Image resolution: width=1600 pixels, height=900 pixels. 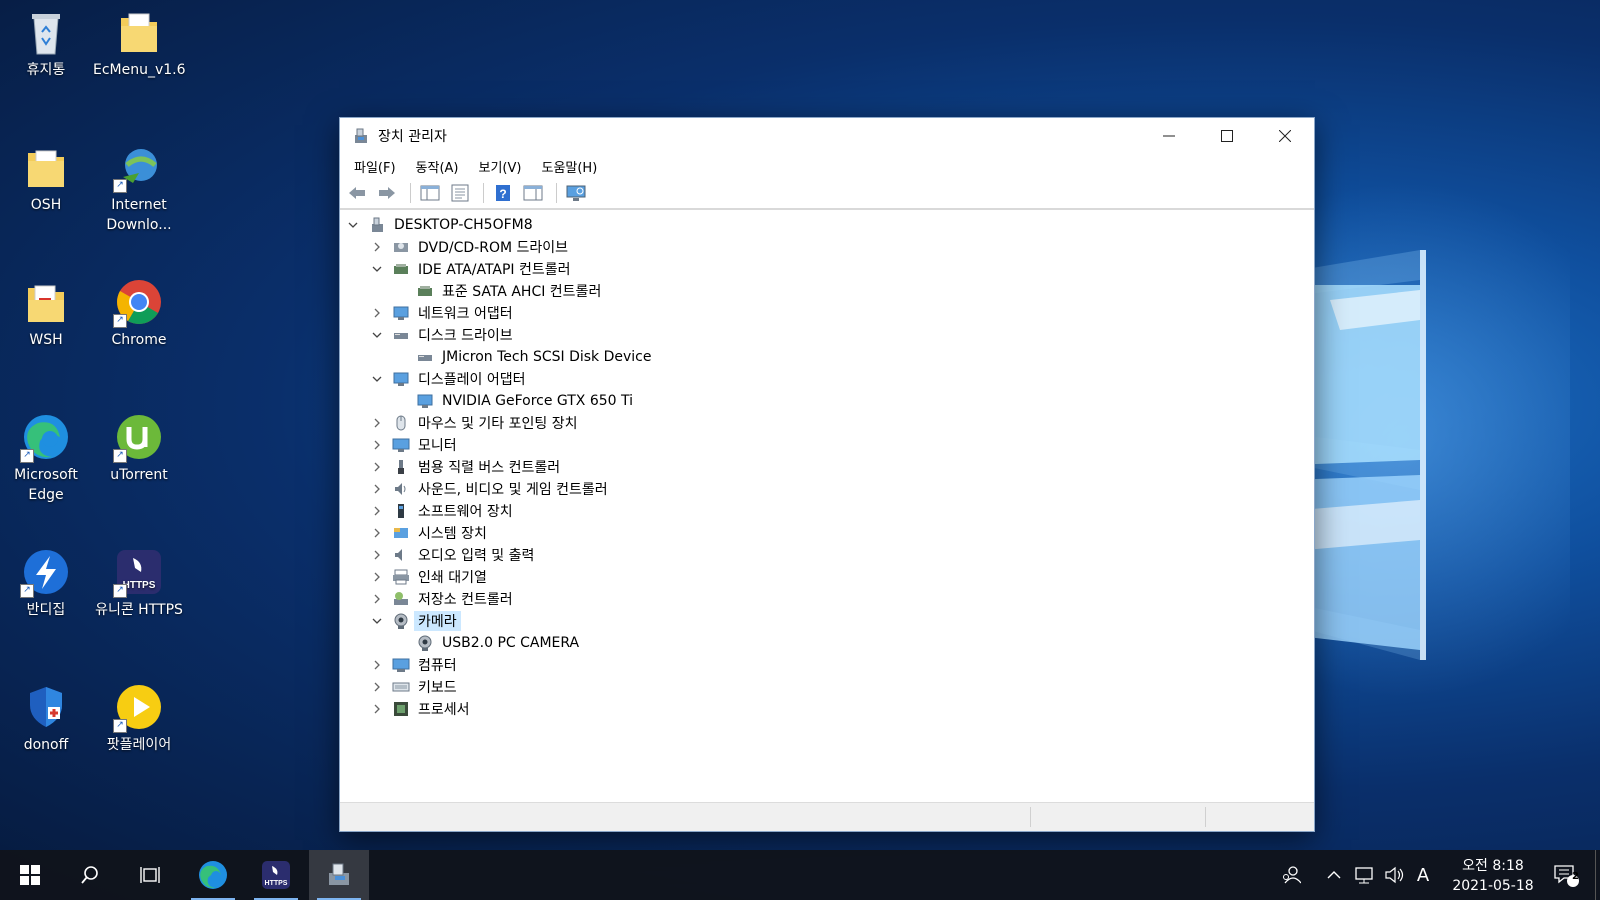 I want to click on forward-button, so click(x=387, y=193).